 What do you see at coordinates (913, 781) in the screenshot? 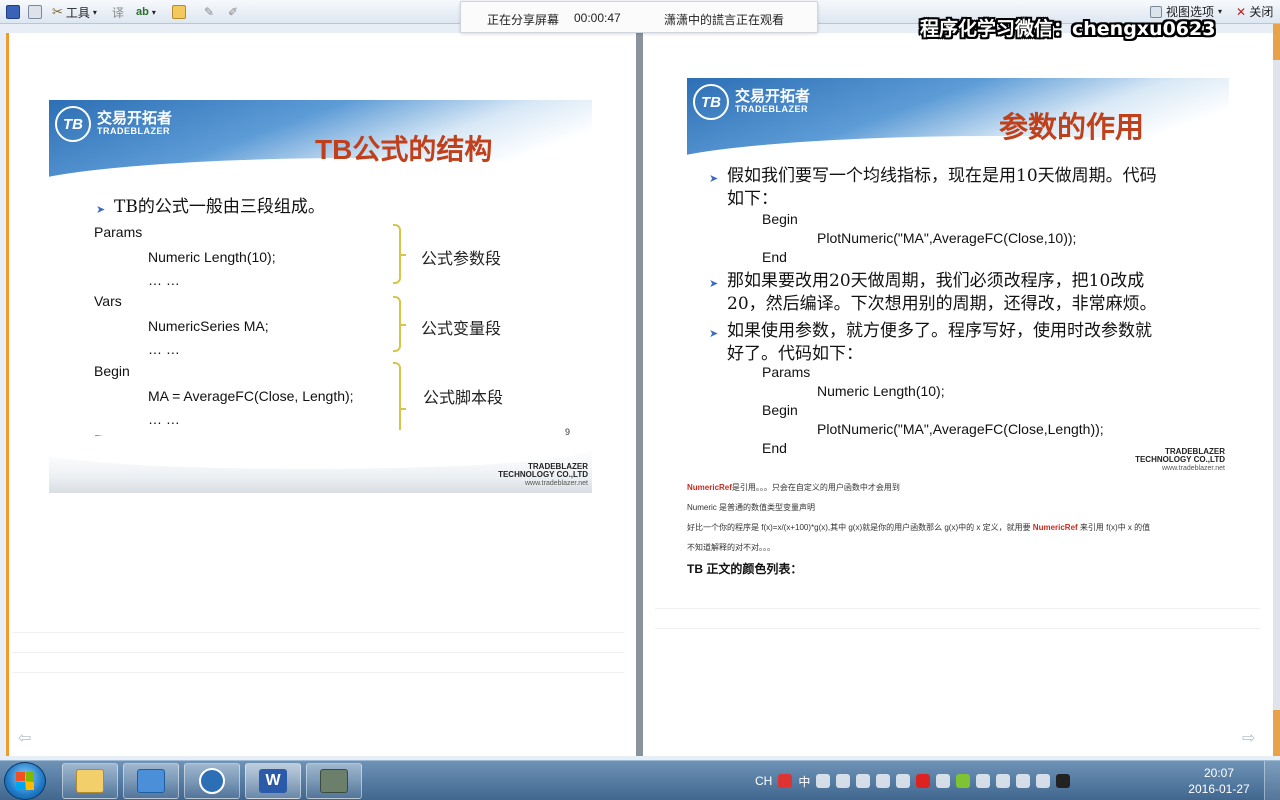
I see `system-tray: CH 中` at bounding box center [913, 781].